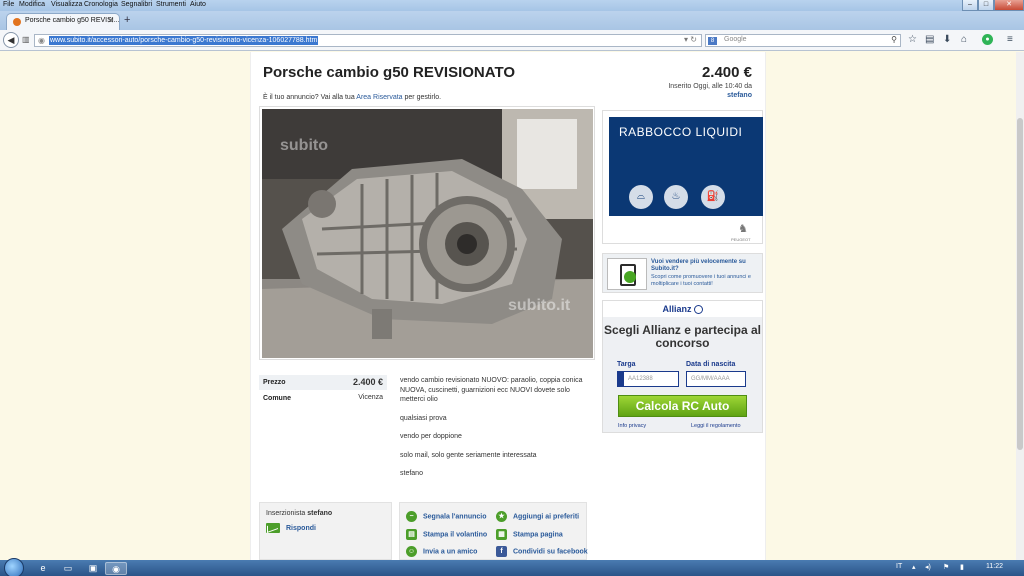 This screenshot has height=576, width=1024. Describe the element at coordinates (929, 40) in the screenshot. I see `bookmarks-list-icon: ▤` at that location.